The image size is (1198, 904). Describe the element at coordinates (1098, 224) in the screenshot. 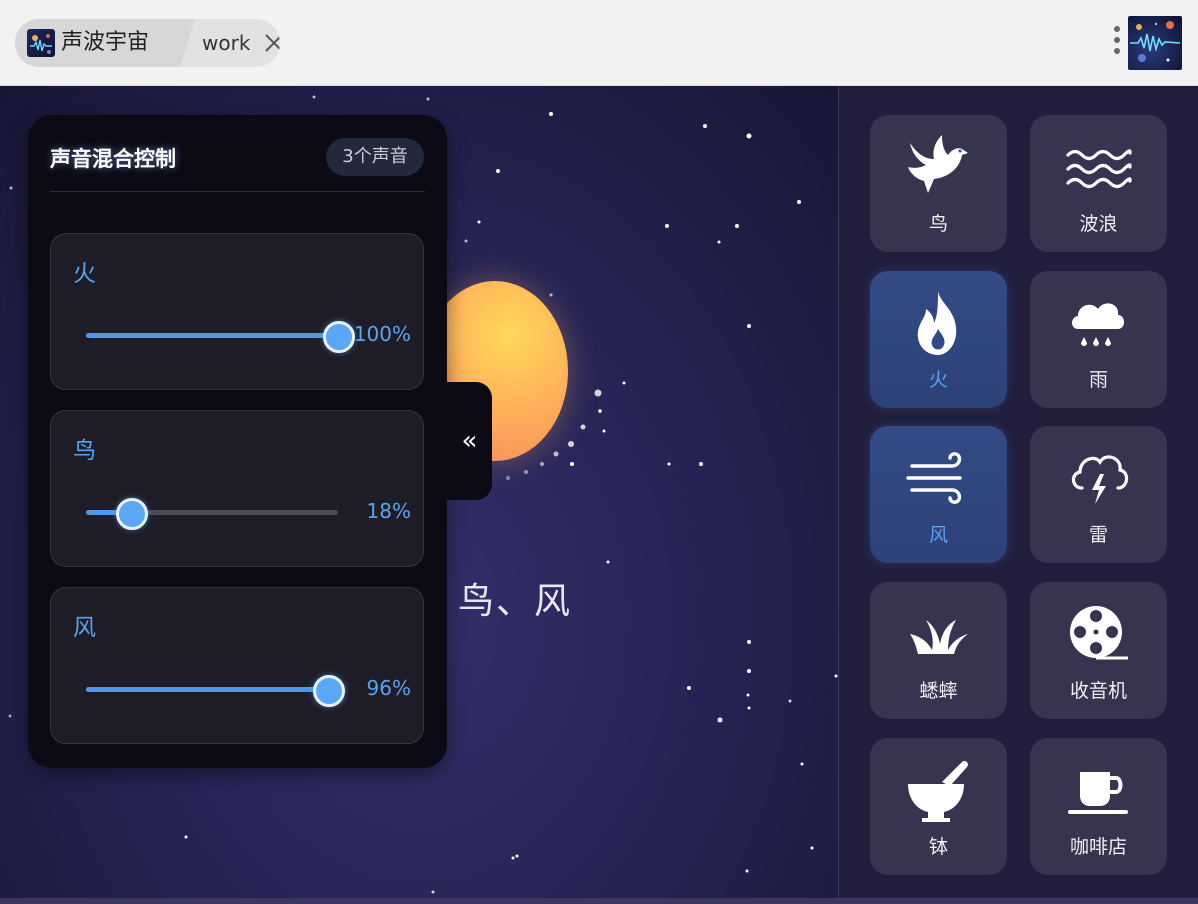

I see `tile-label: 波浪` at that location.